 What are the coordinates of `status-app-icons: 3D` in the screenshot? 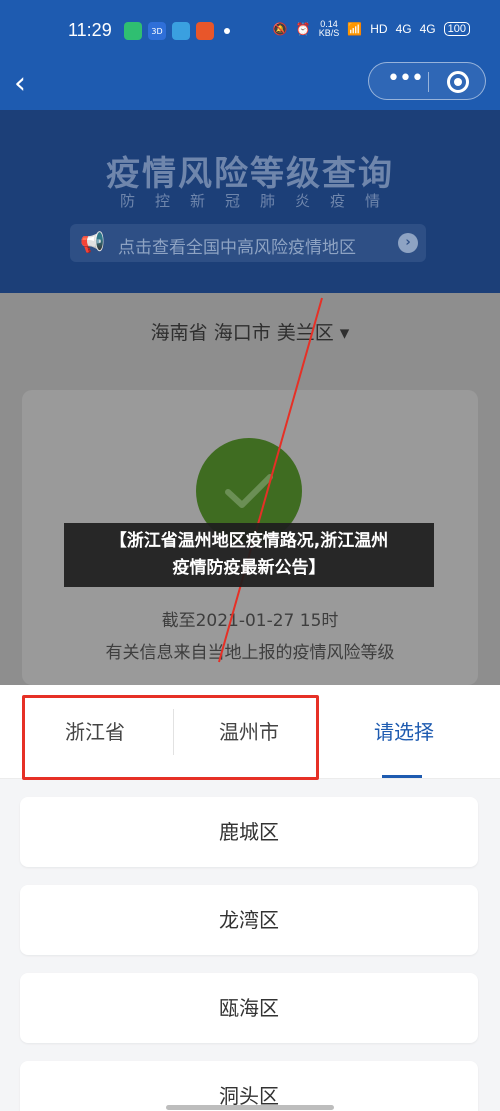 It's located at (177, 31).